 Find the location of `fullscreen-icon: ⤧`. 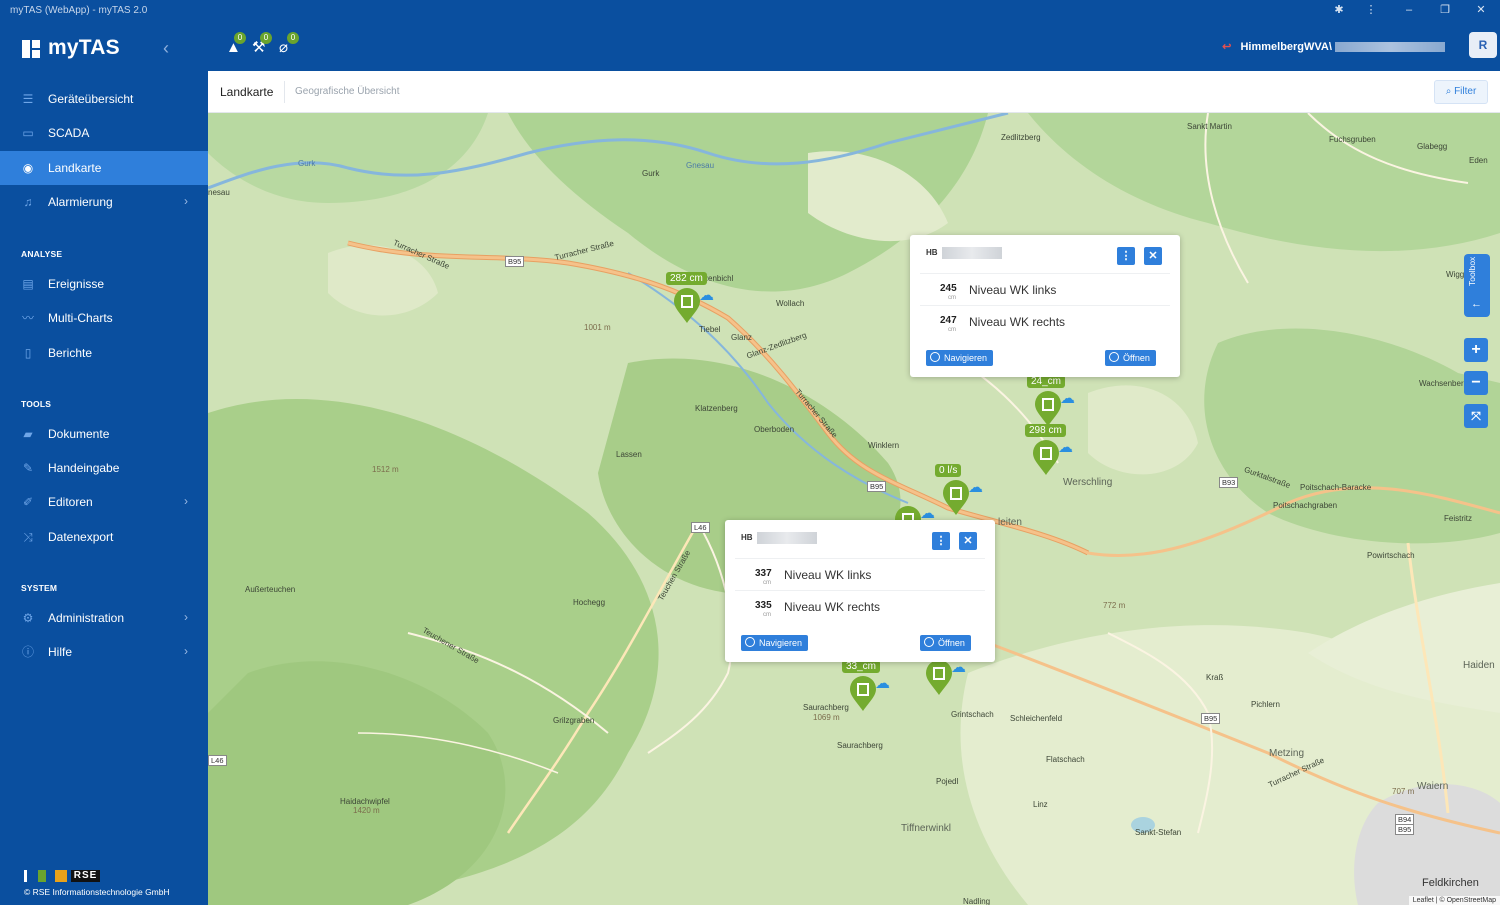

fullscreen-icon: ⤧ is located at coordinates (1476, 416).